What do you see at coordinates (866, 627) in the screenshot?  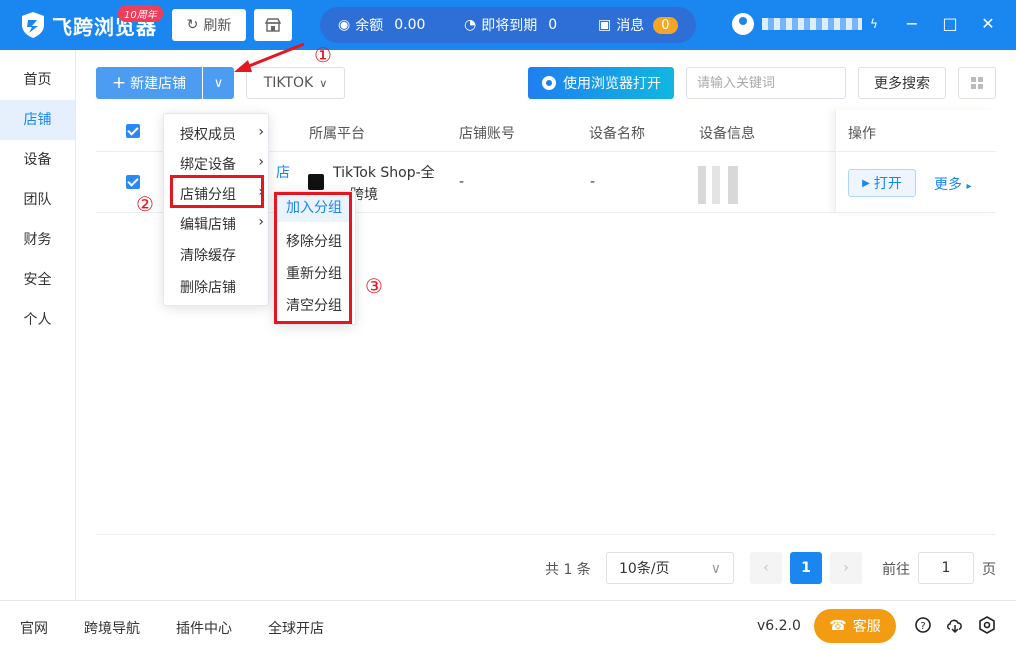 I see `customer-service-label: 客服` at bounding box center [866, 627].